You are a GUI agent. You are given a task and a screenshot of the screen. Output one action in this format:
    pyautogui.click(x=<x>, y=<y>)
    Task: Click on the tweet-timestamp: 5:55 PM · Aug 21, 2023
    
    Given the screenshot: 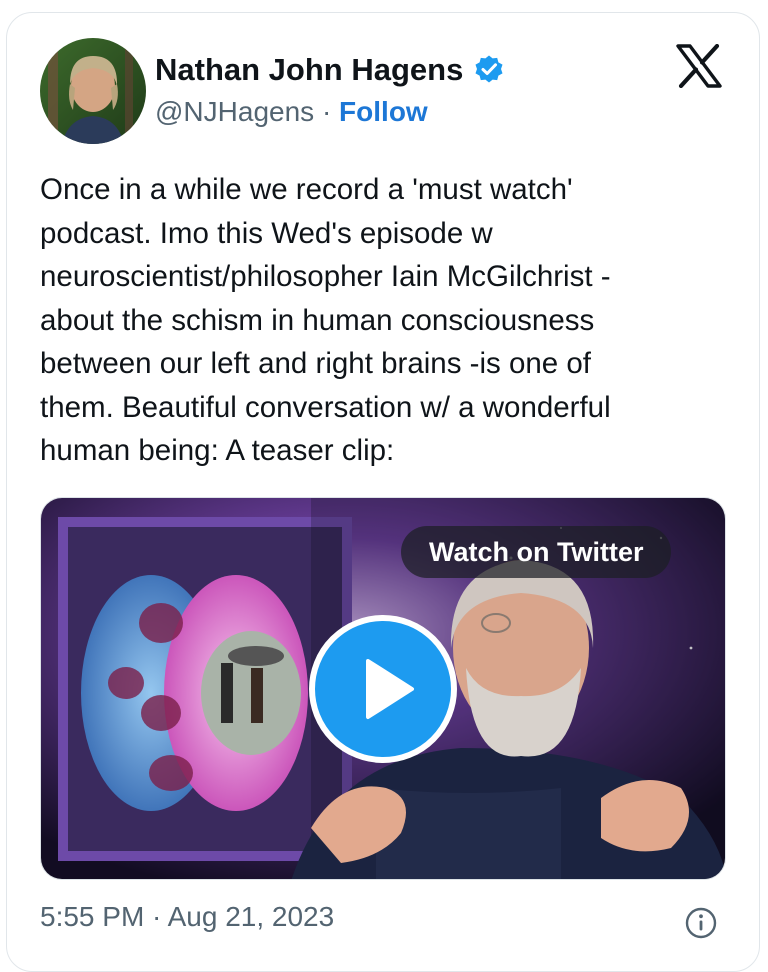 What is the action you would take?
    pyautogui.click(x=187, y=917)
    